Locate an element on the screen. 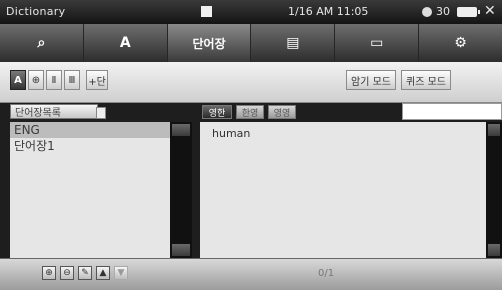 The width and height of the screenshot is (502, 290). search-icon: ⌕ is located at coordinates (41, 43).